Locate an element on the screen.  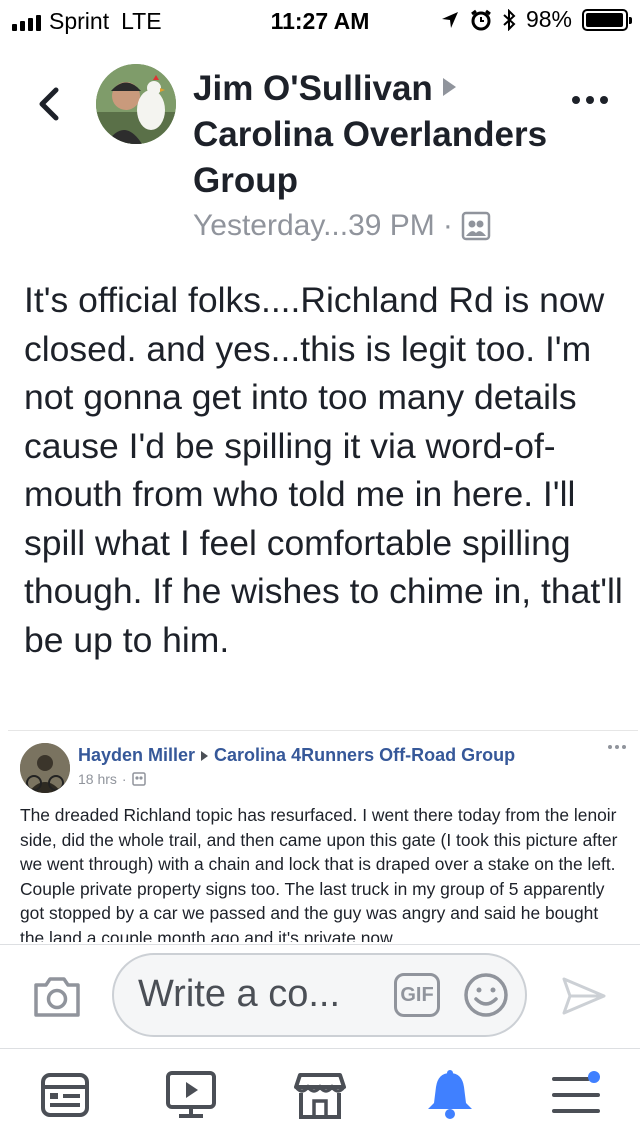
bluetooth-icon is located at coordinates (509, 19).